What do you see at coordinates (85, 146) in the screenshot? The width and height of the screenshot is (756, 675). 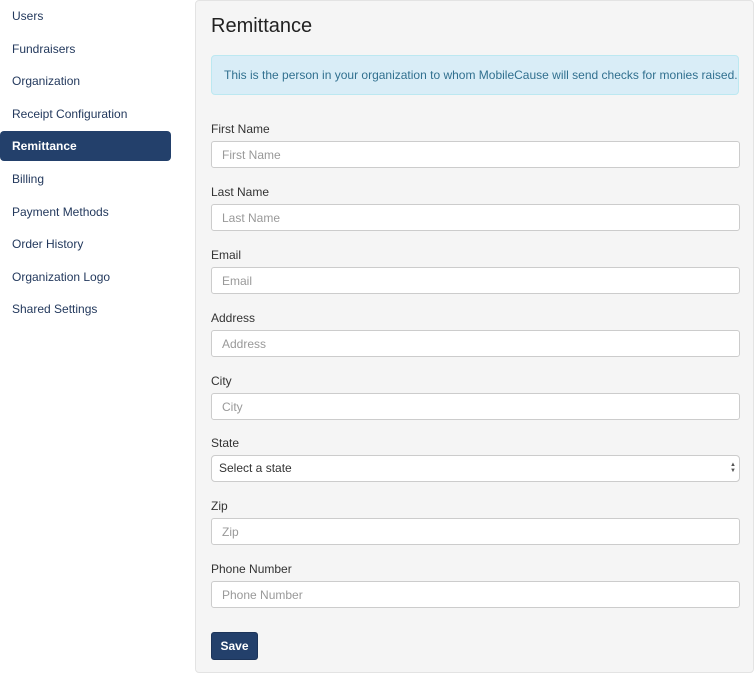 I see `sidebar-item-remittance: Remittance` at bounding box center [85, 146].